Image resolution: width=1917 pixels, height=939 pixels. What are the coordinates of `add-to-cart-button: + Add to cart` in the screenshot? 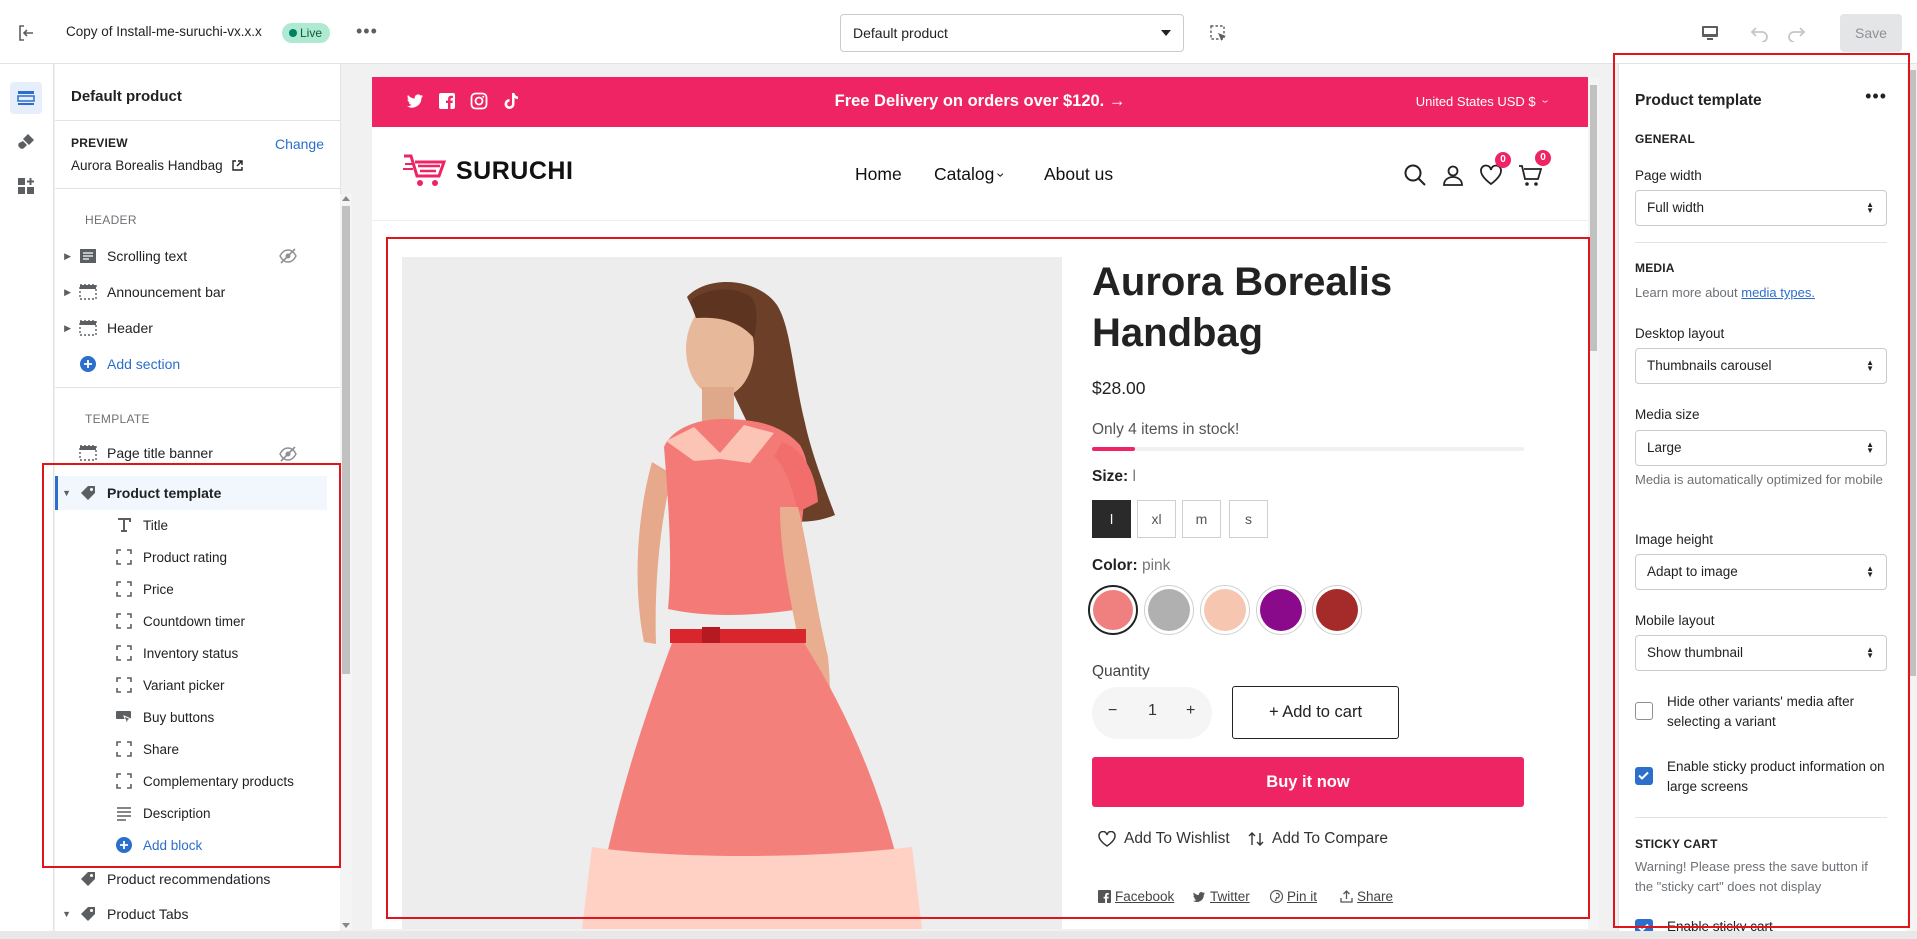 It's located at (1315, 712).